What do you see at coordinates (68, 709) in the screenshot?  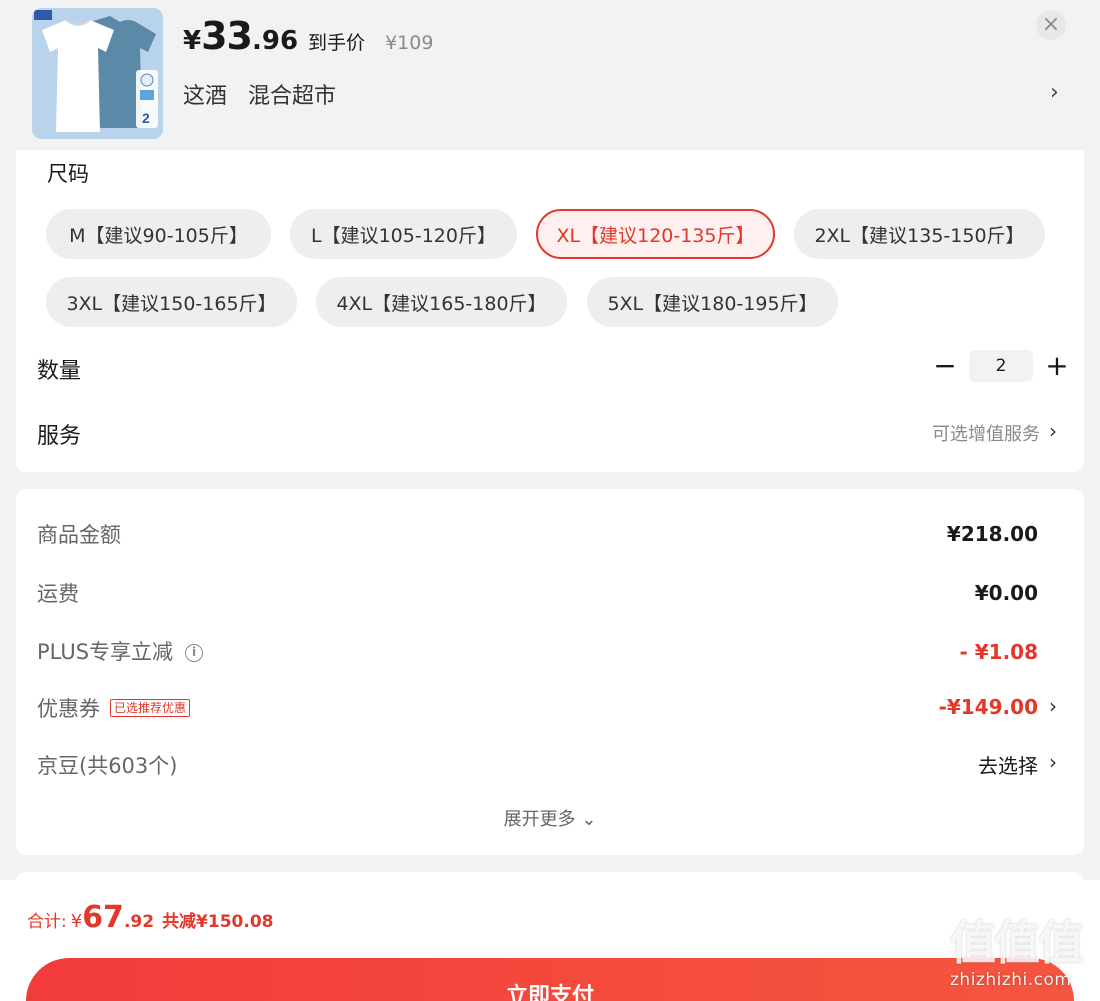 I see `coupon-label: 优惠券` at bounding box center [68, 709].